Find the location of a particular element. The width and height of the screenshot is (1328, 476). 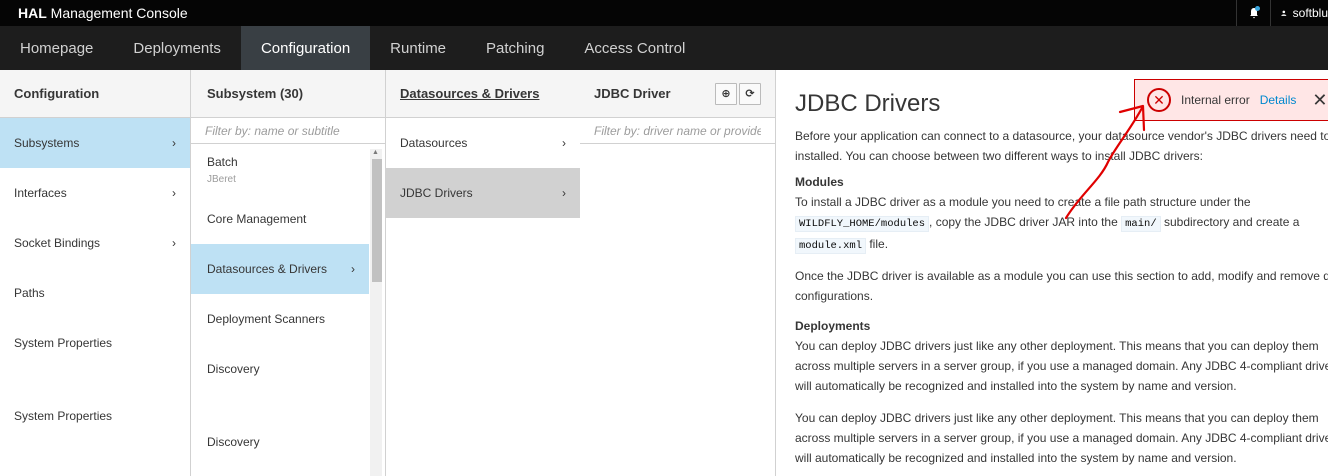

col3-item-datasources: Datasources › is located at coordinates (483, 143).